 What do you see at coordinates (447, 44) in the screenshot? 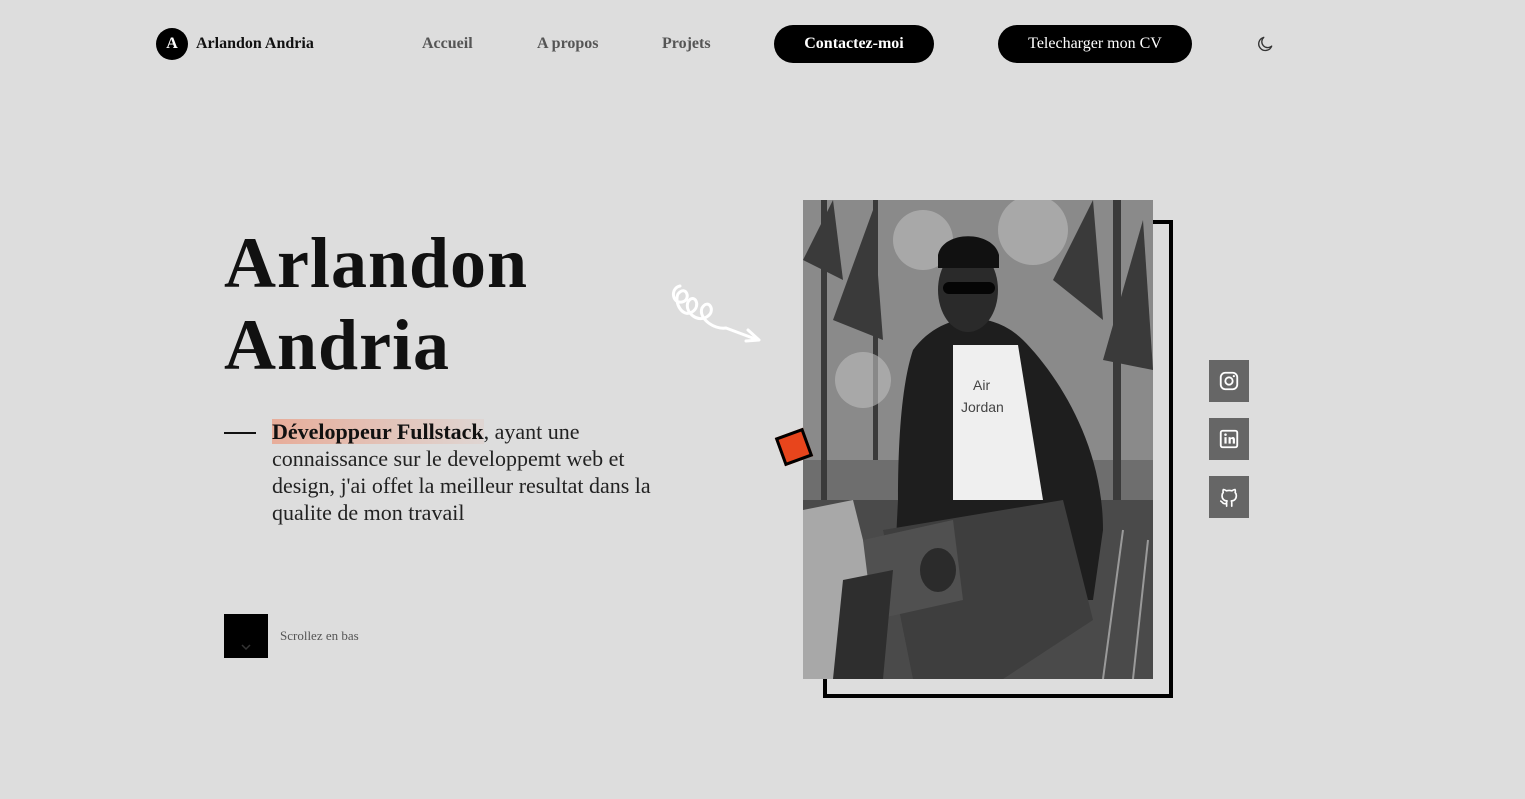
I see `nav-accueil: Accueil` at bounding box center [447, 44].